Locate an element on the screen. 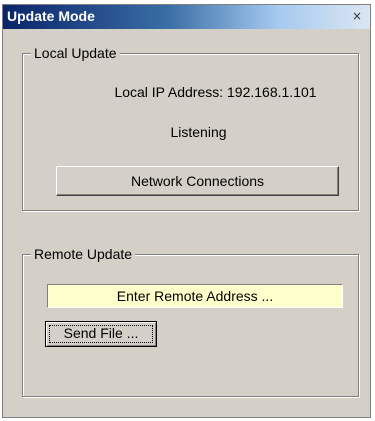 The width and height of the screenshot is (375, 421). network-connections-button: Network Connections is located at coordinates (197, 181).